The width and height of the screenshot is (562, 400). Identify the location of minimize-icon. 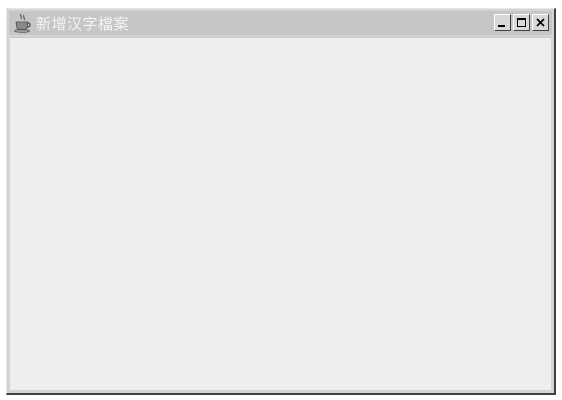
(501, 26).